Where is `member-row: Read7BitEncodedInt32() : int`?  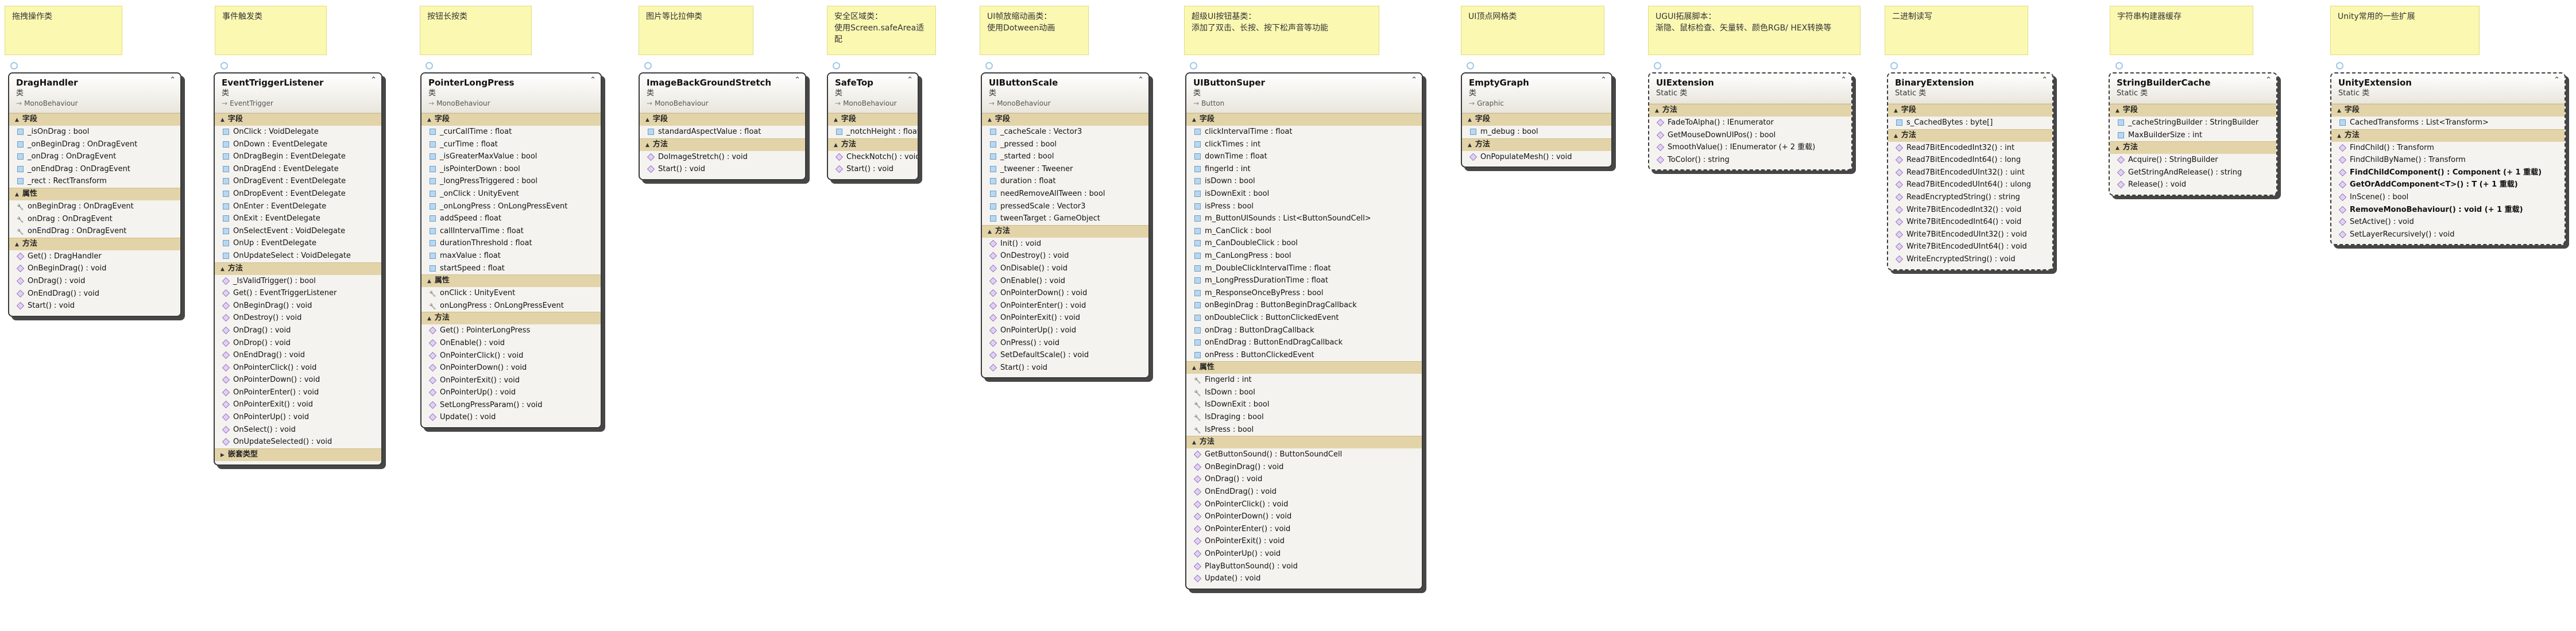 member-row: Read7BitEncodedInt32() : int is located at coordinates (1970, 148).